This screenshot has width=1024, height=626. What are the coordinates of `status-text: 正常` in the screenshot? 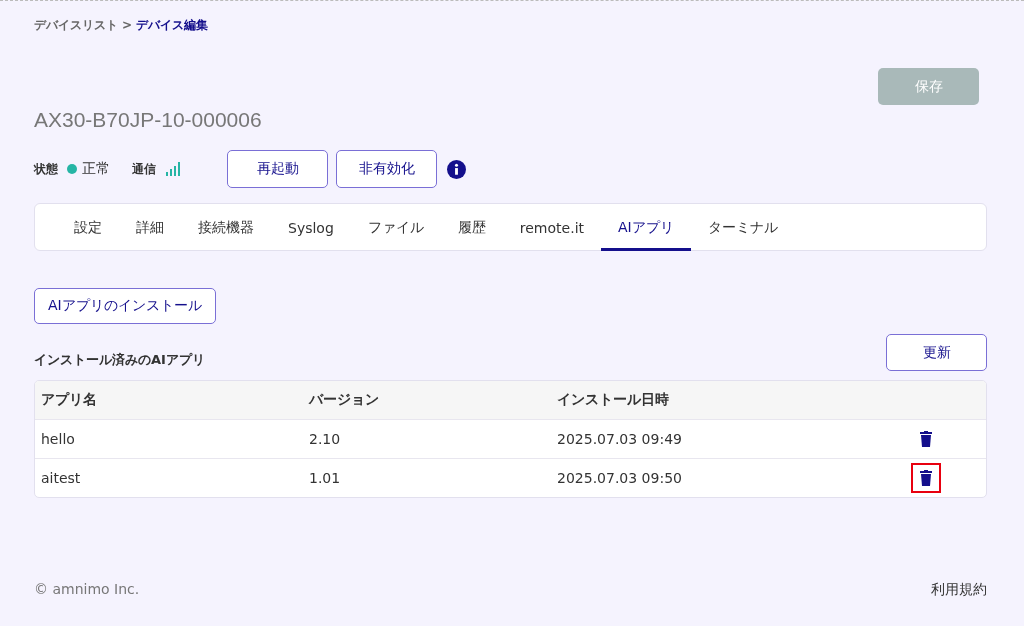 It's located at (96, 169).